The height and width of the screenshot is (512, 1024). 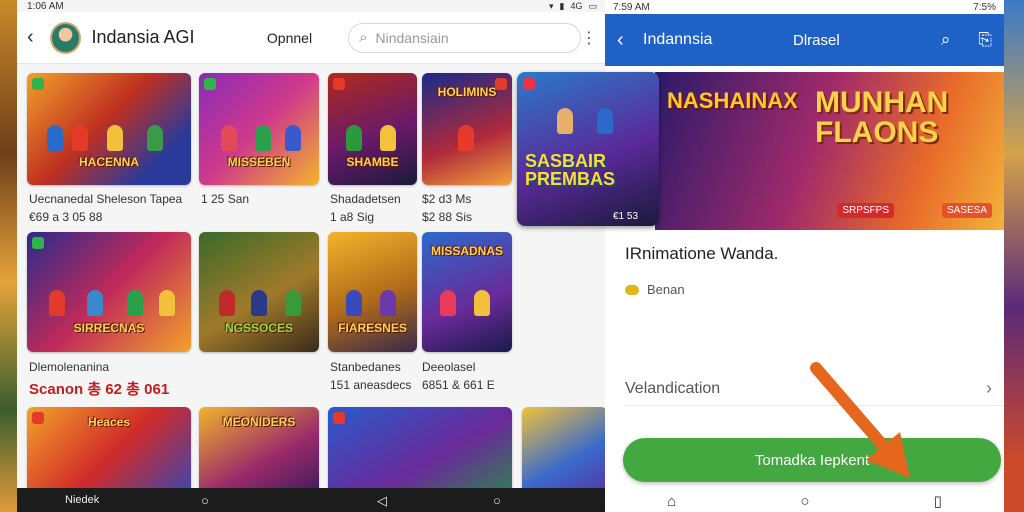 I want to click on appbar-subtitle: Dlrasel, so click(x=843, y=40).